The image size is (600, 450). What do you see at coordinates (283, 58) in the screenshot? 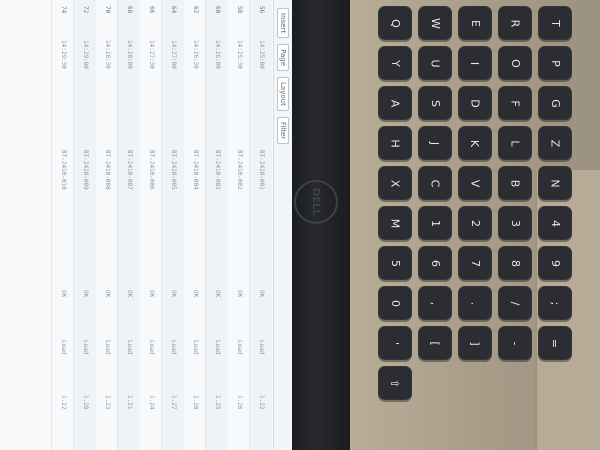
I see `toolbar-item-1: Page` at bounding box center [283, 58].